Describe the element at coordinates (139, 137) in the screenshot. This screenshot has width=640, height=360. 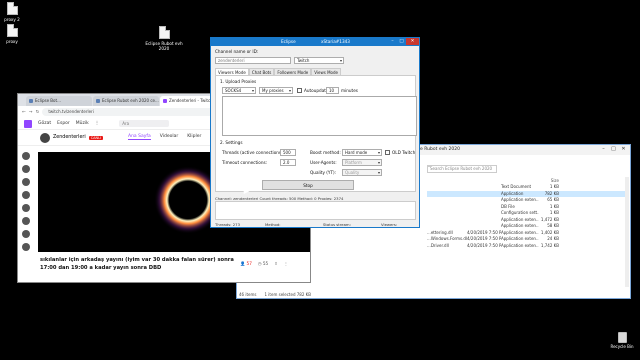
I see `channel-tab-home: Ana Sayfa` at that location.